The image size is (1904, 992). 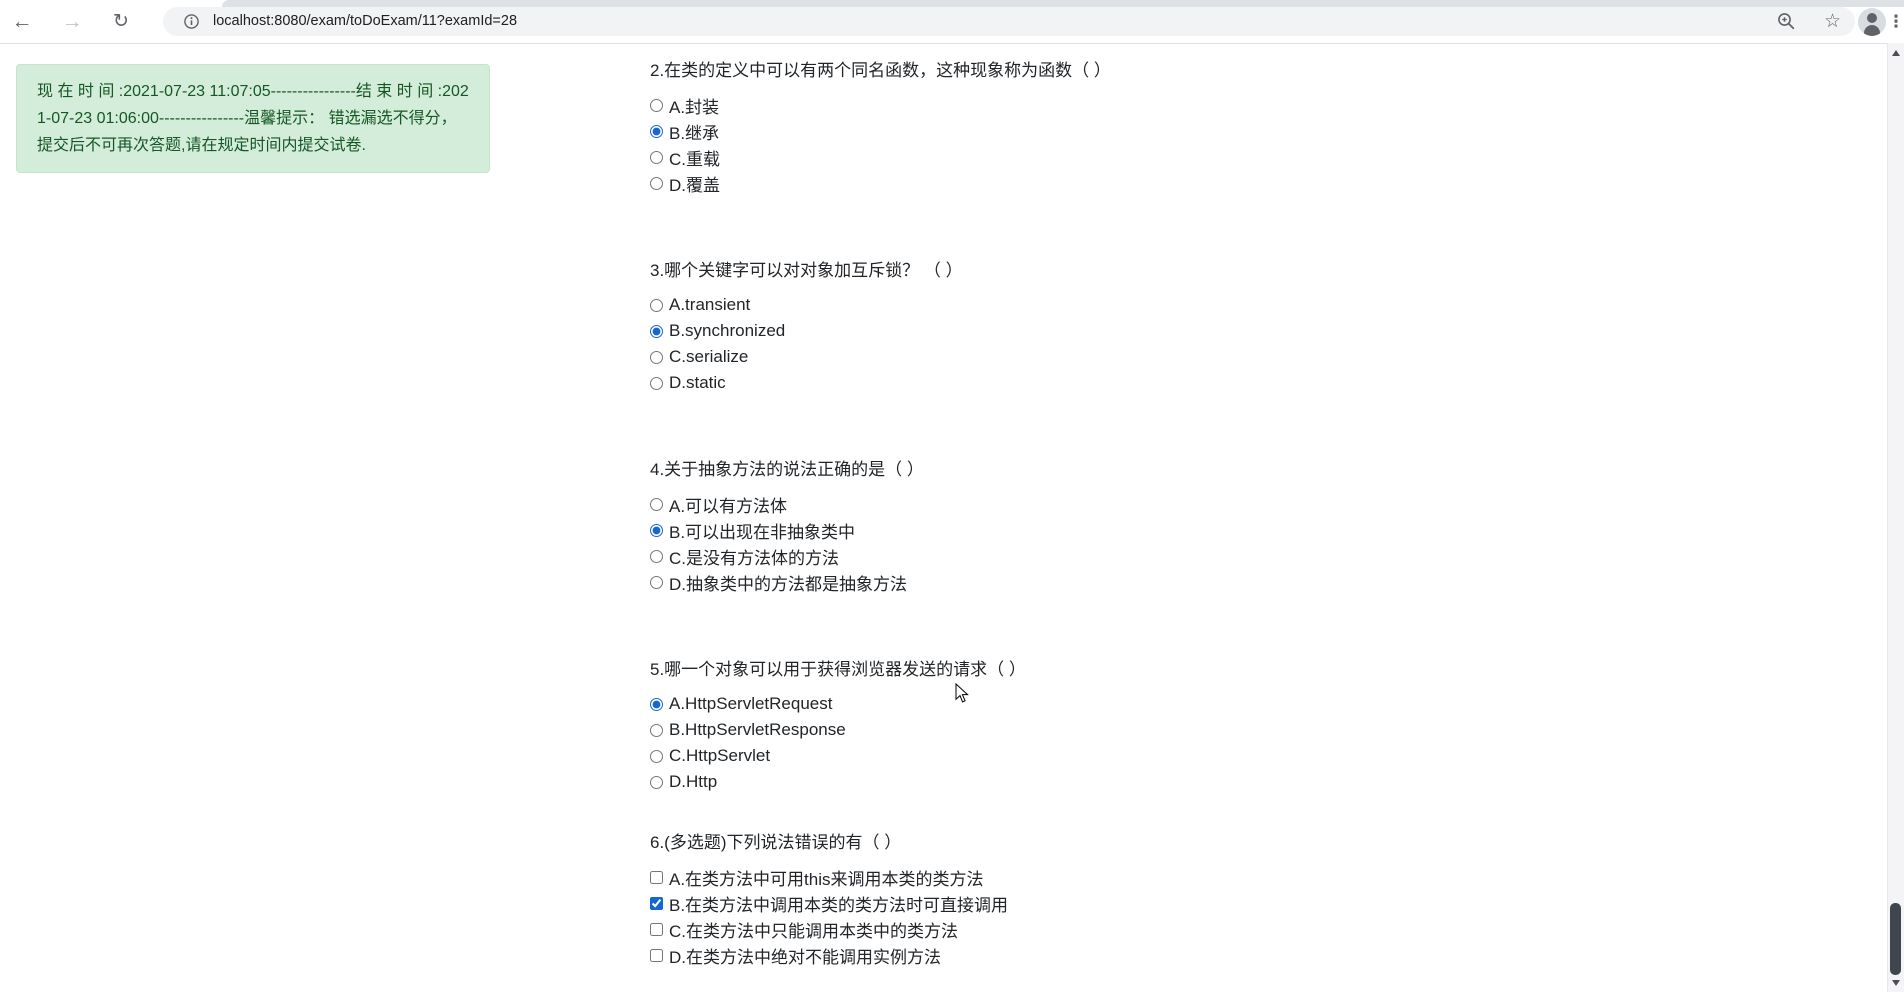 I want to click on option-label: D.抽象类中的方法都是抽象方法, so click(x=788, y=584).